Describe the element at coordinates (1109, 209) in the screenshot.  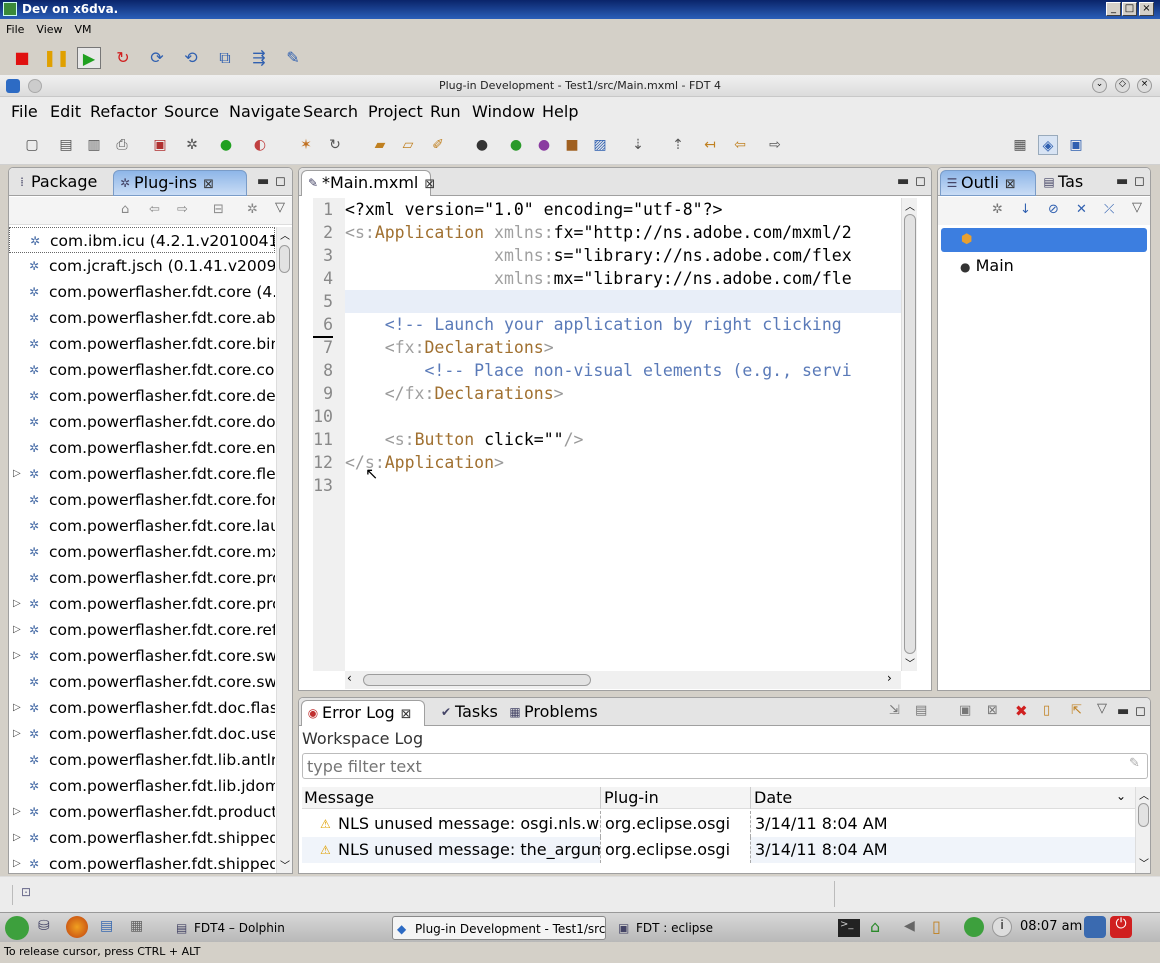
I see `hide-nonpublic-icon: ⤫` at that location.